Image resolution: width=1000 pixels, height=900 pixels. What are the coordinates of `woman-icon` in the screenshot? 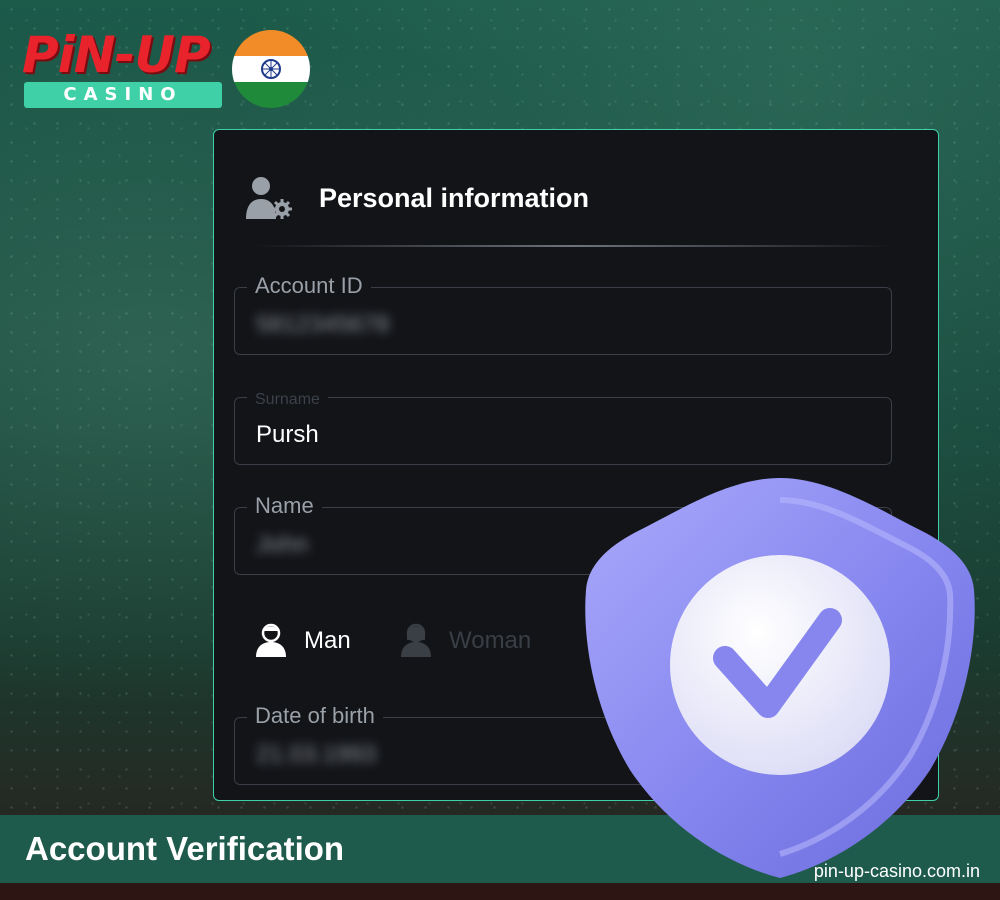 It's located at (416, 640).